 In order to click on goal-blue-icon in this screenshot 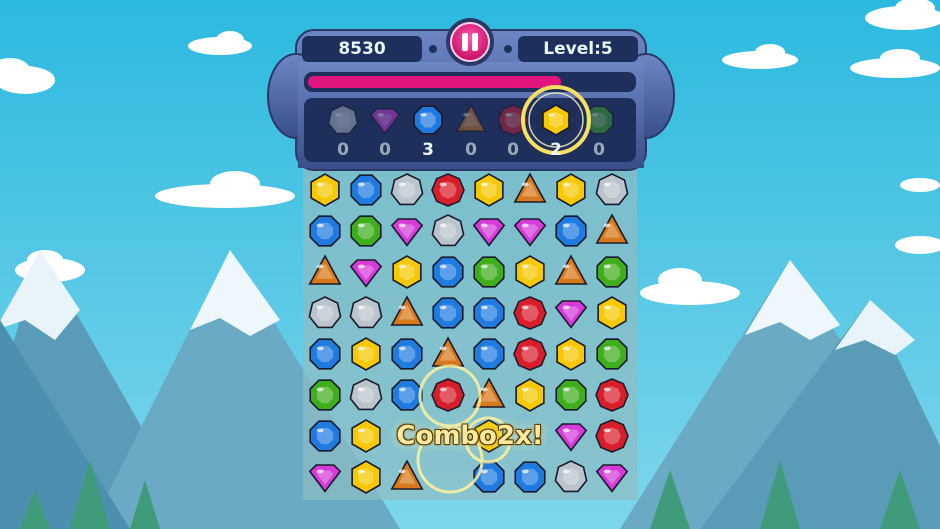, I will do `click(428, 120)`.